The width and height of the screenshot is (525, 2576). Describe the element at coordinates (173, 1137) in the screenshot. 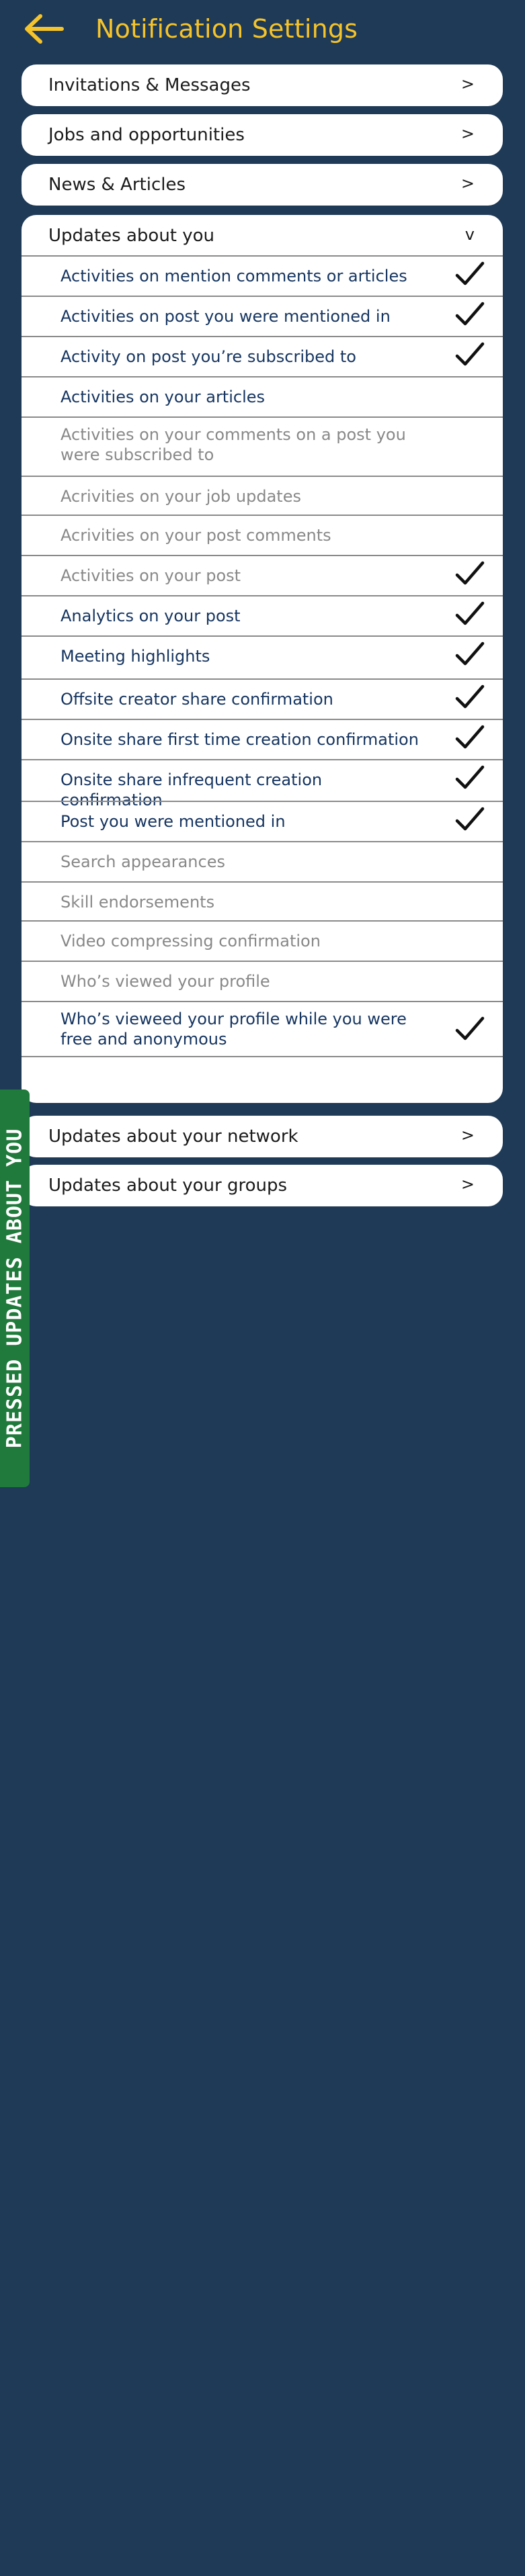

I see `section-label: Updates about your network` at that location.